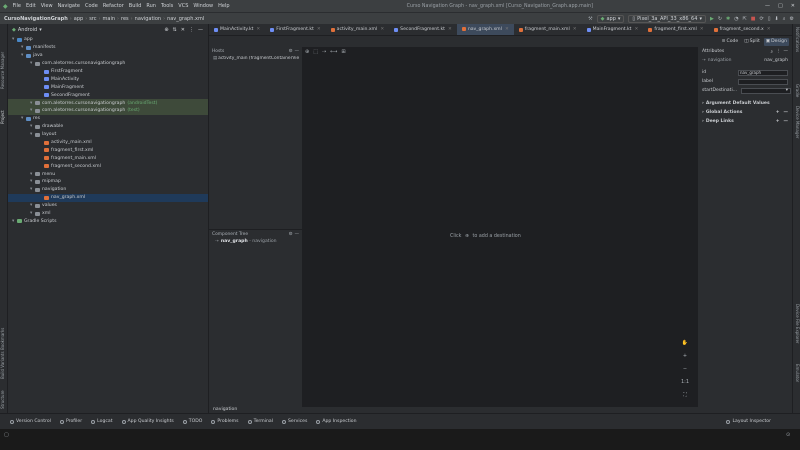 The image size is (800, 450). What do you see at coordinates (108, 197) in the screenshot?
I see `tree-item: nav_graph.xml` at bounding box center [108, 197].